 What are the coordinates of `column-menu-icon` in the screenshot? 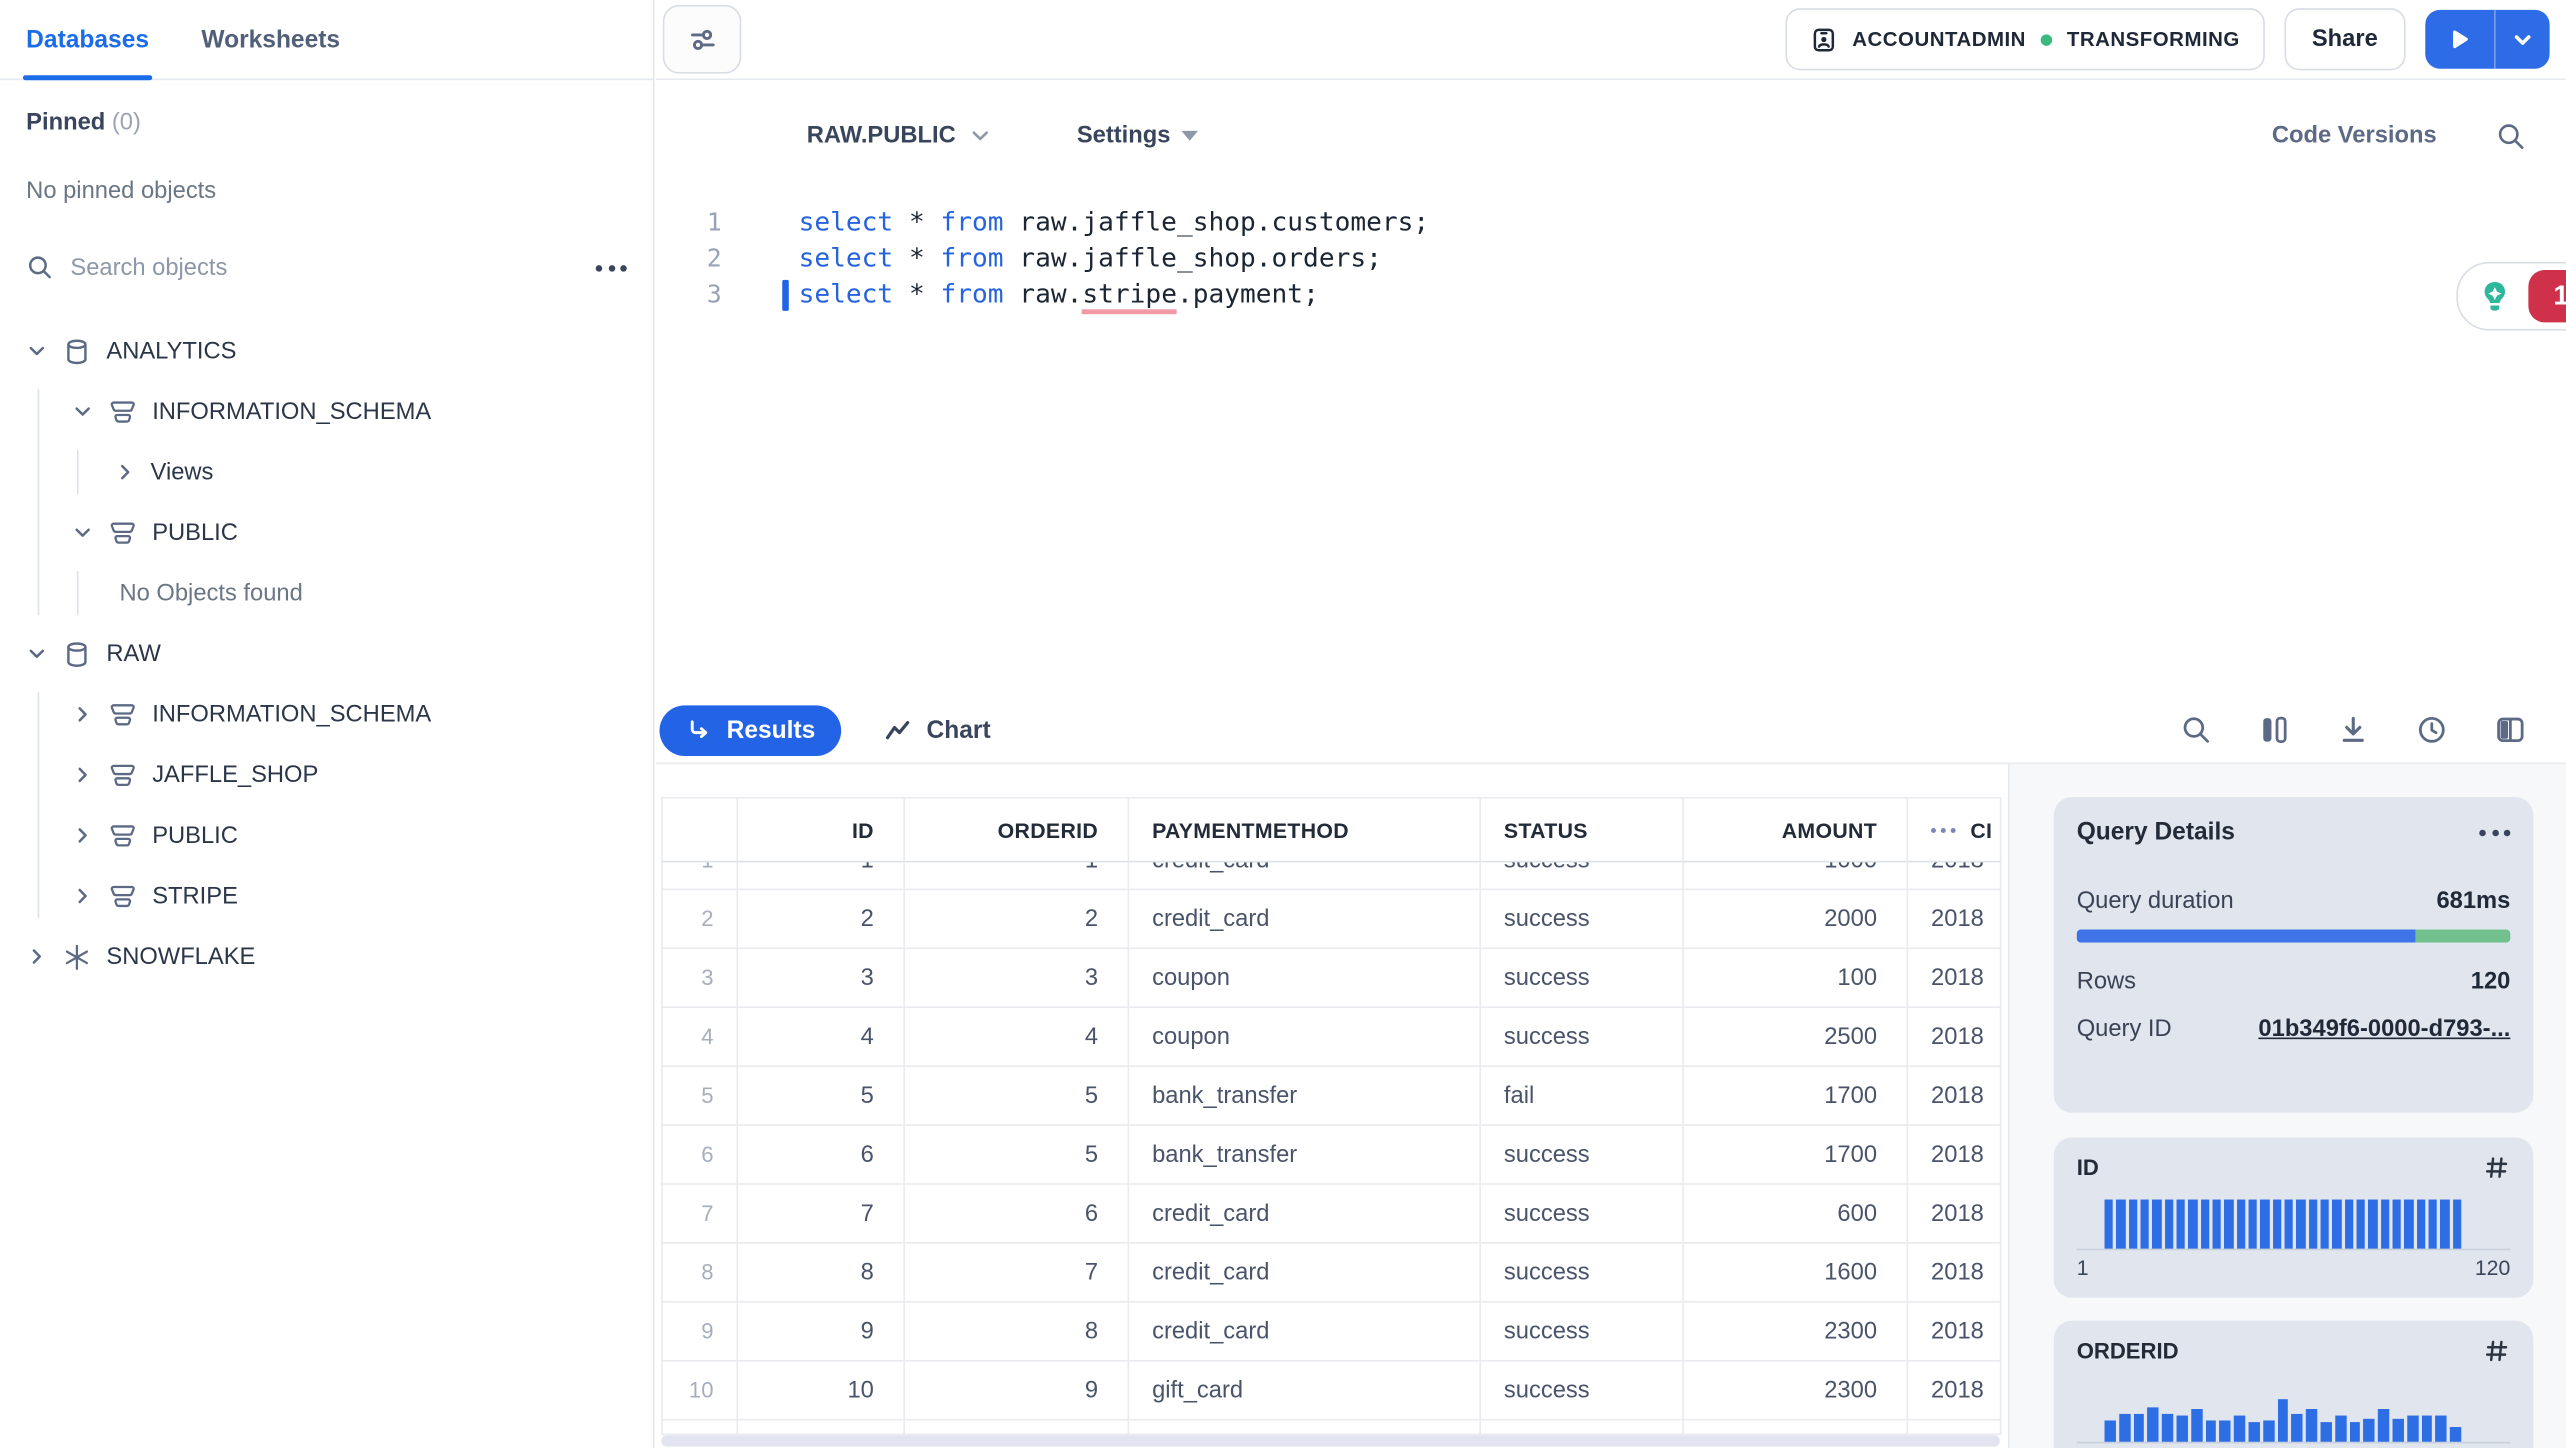 It's located at (1943, 830).